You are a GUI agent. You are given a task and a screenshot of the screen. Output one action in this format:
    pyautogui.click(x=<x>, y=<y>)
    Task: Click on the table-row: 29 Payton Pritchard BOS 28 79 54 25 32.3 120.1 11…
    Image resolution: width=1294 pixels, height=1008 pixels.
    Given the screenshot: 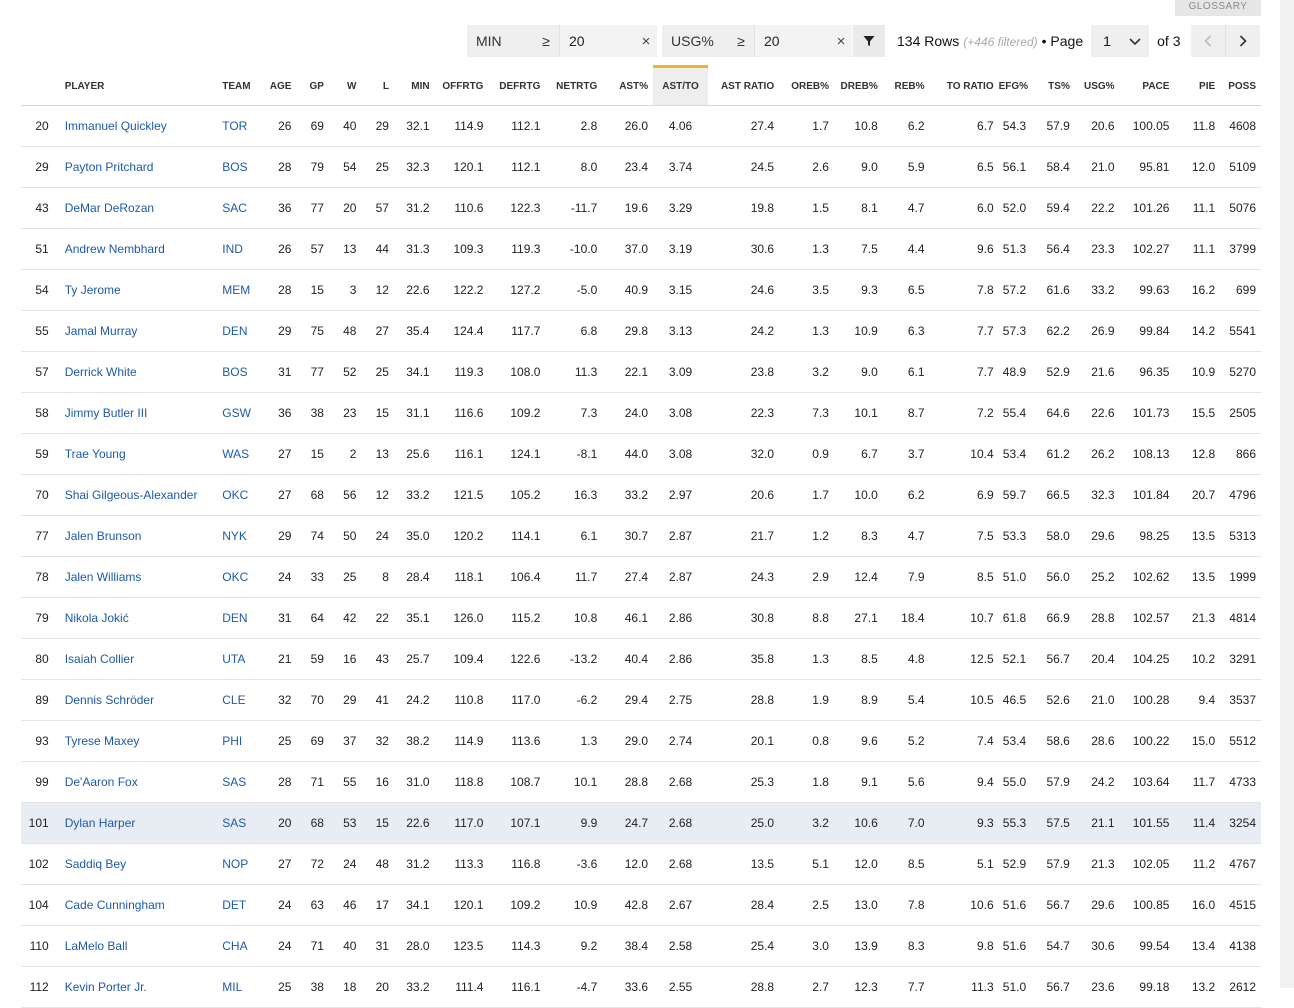 What is the action you would take?
    pyautogui.click(x=641, y=167)
    